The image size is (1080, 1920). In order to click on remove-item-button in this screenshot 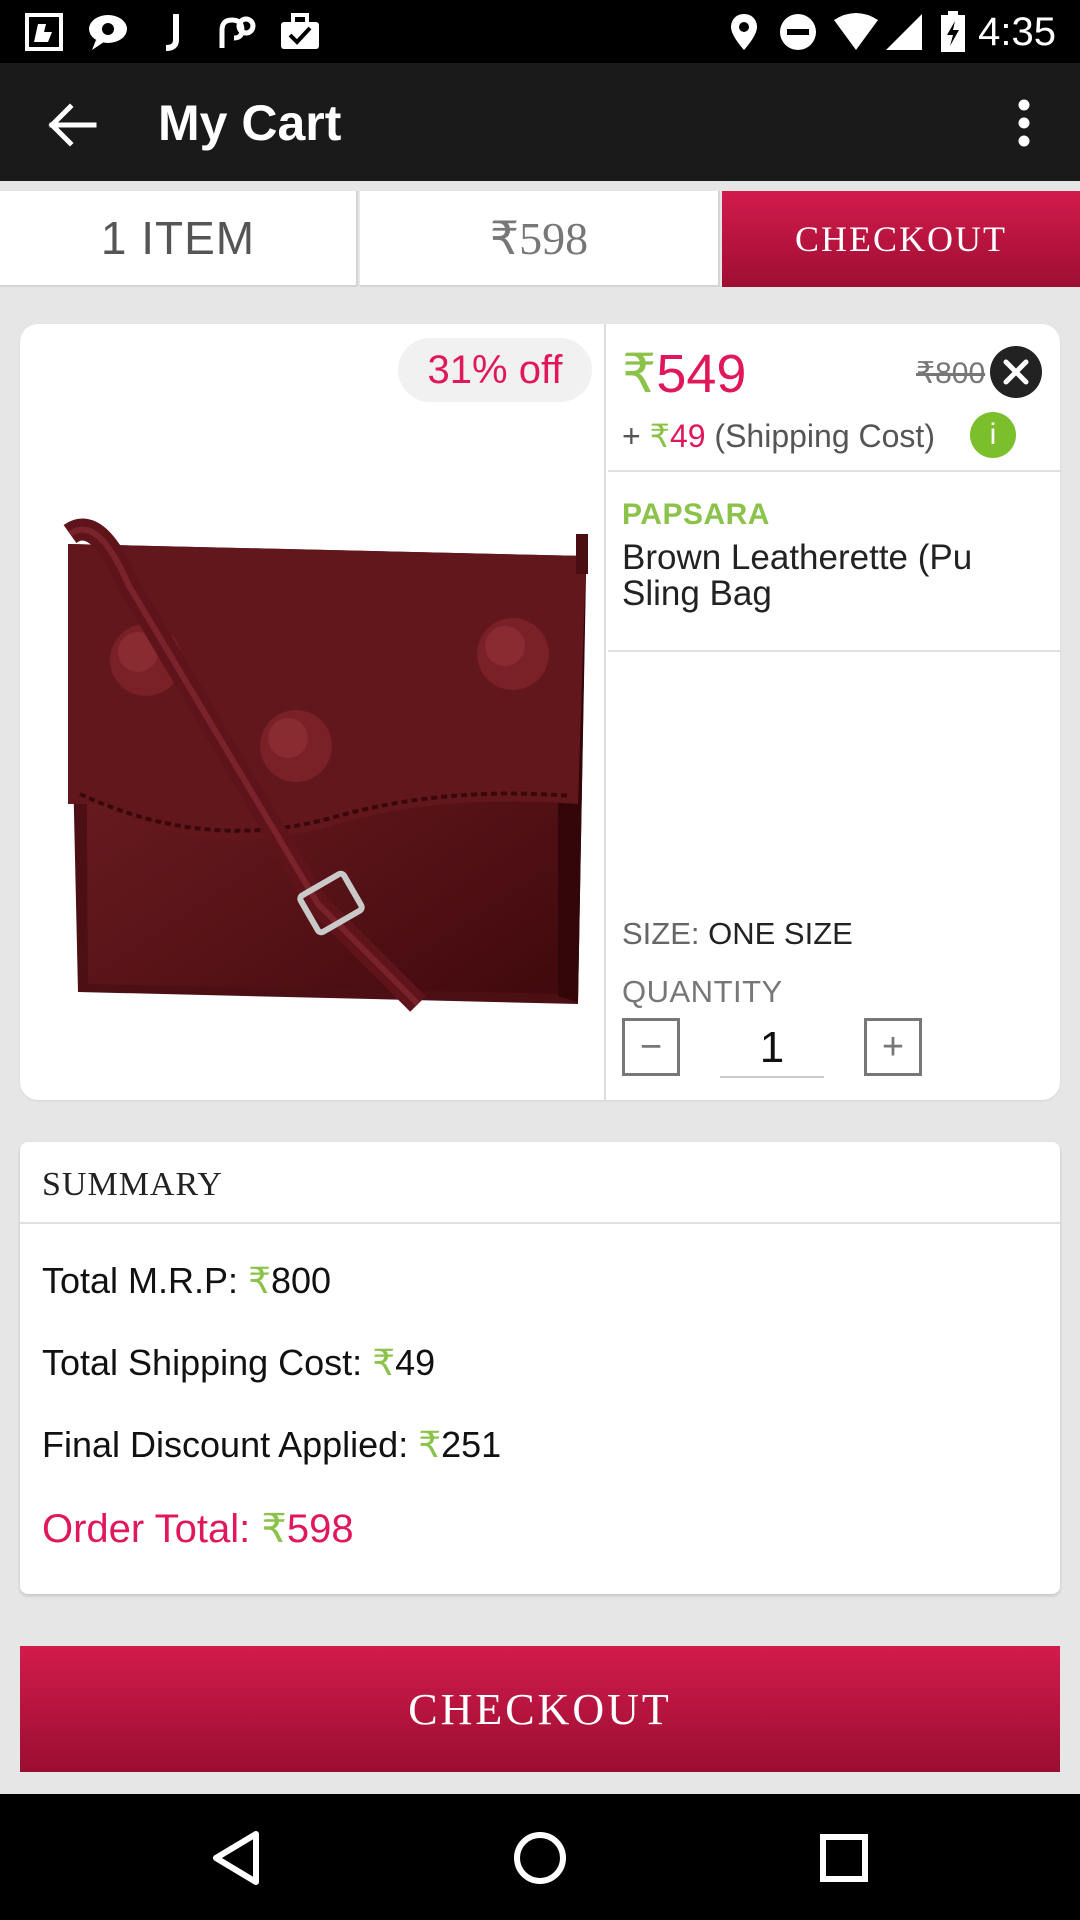, I will do `click(1016, 372)`.